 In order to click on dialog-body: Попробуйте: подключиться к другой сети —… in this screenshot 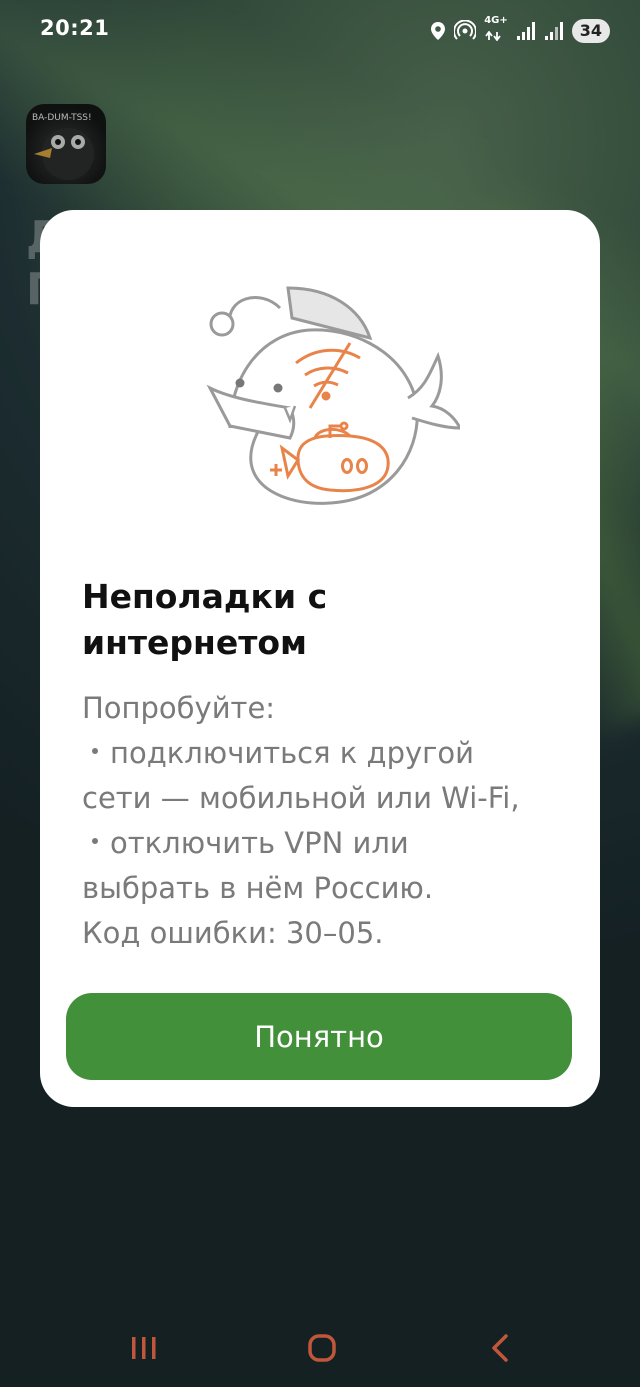, I will do `click(327, 821)`.